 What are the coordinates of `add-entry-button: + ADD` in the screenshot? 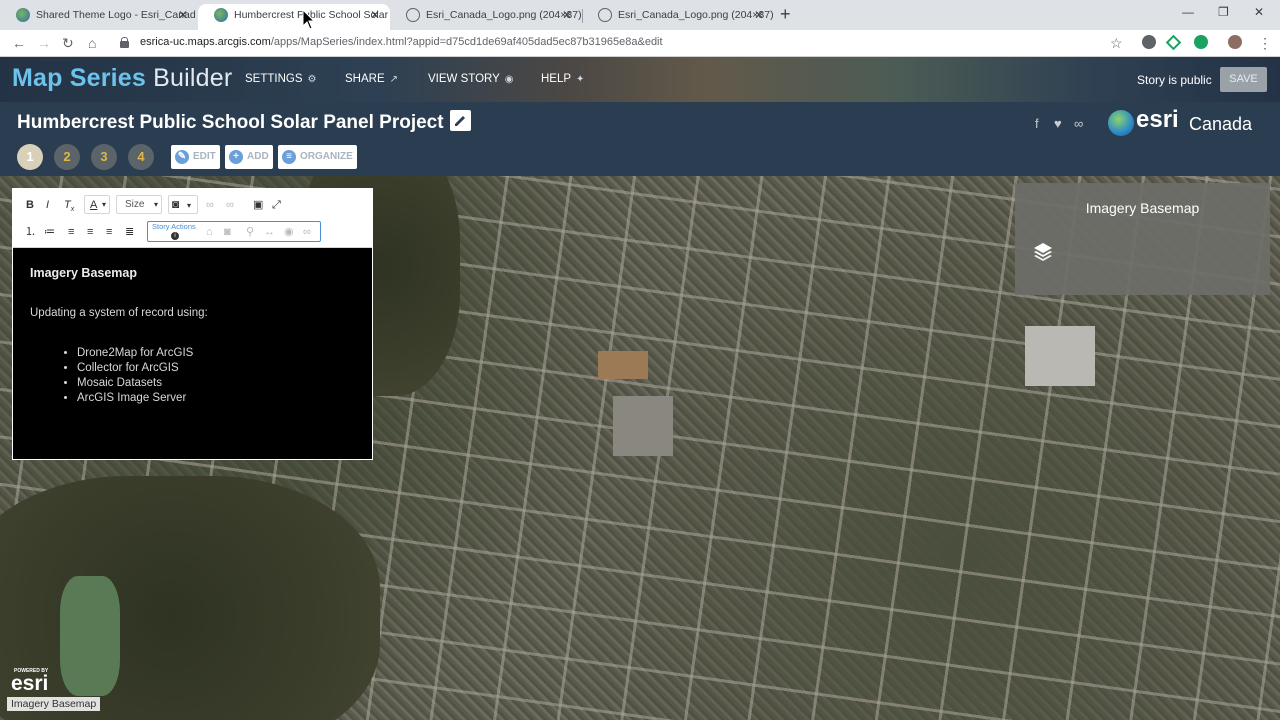 It's located at (249, 157).